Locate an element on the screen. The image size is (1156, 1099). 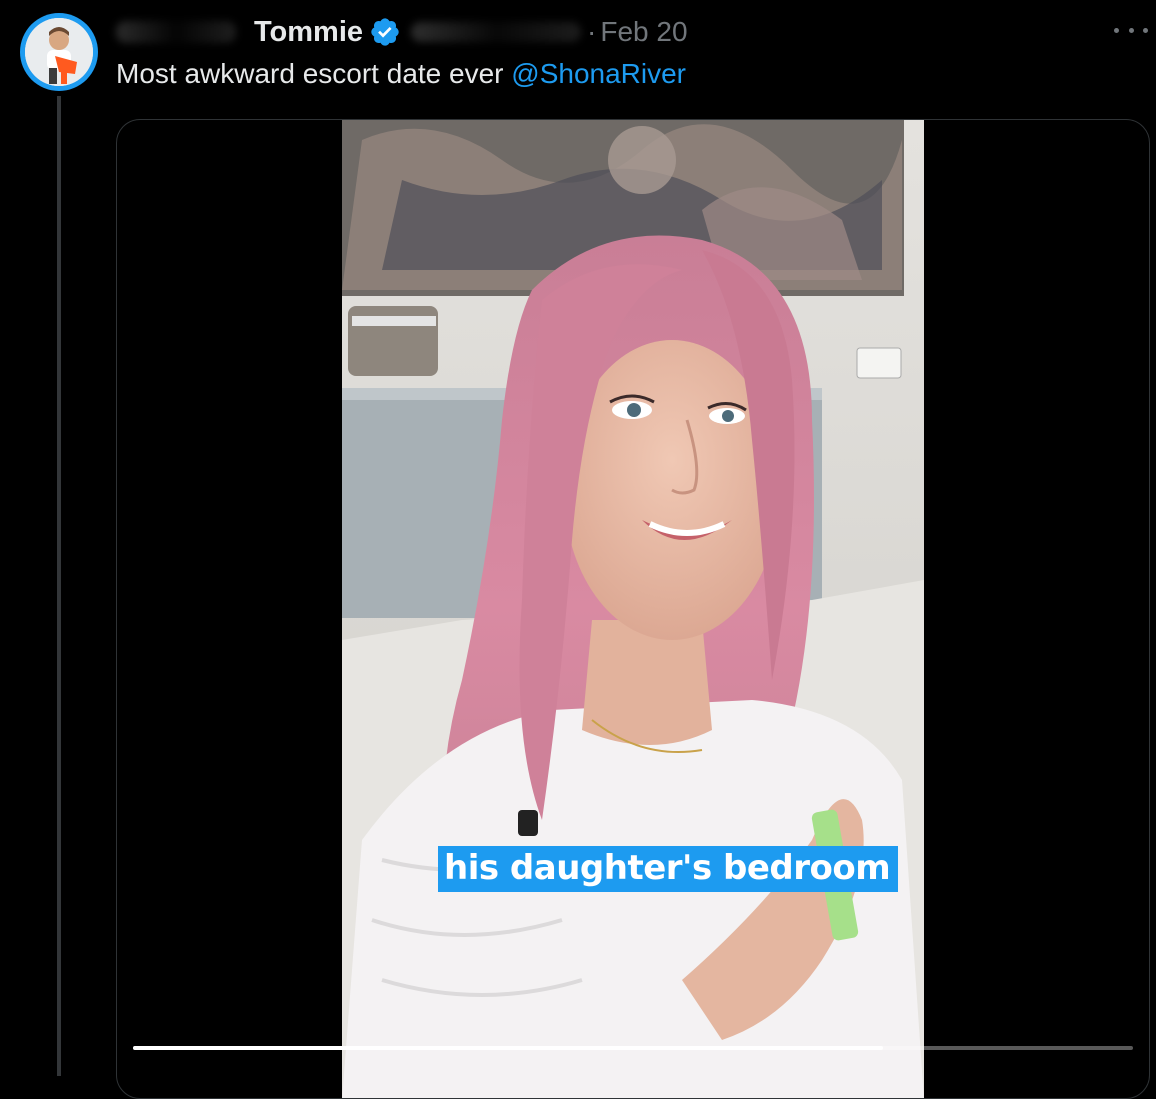
author-avatar is located at coordinates (59, 52).